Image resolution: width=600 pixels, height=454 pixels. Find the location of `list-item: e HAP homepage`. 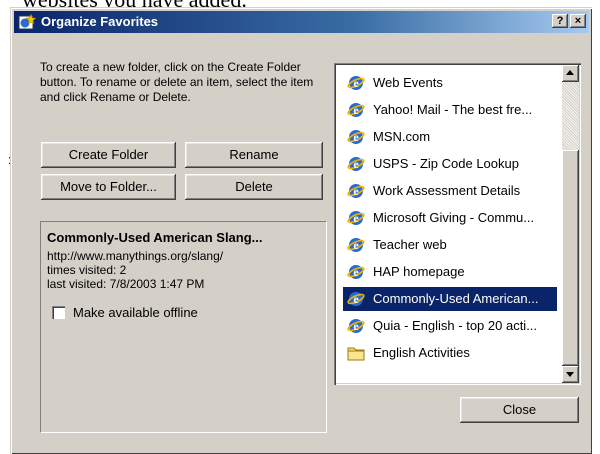

list-item: e HAP homepage is located at coordinates (450, 272).